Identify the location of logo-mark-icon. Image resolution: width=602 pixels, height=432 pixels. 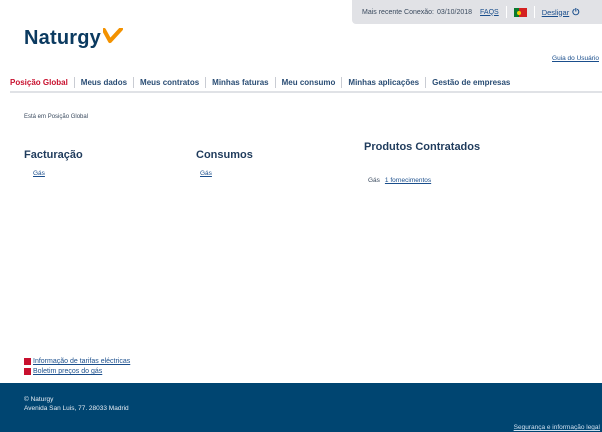
(112, 35).